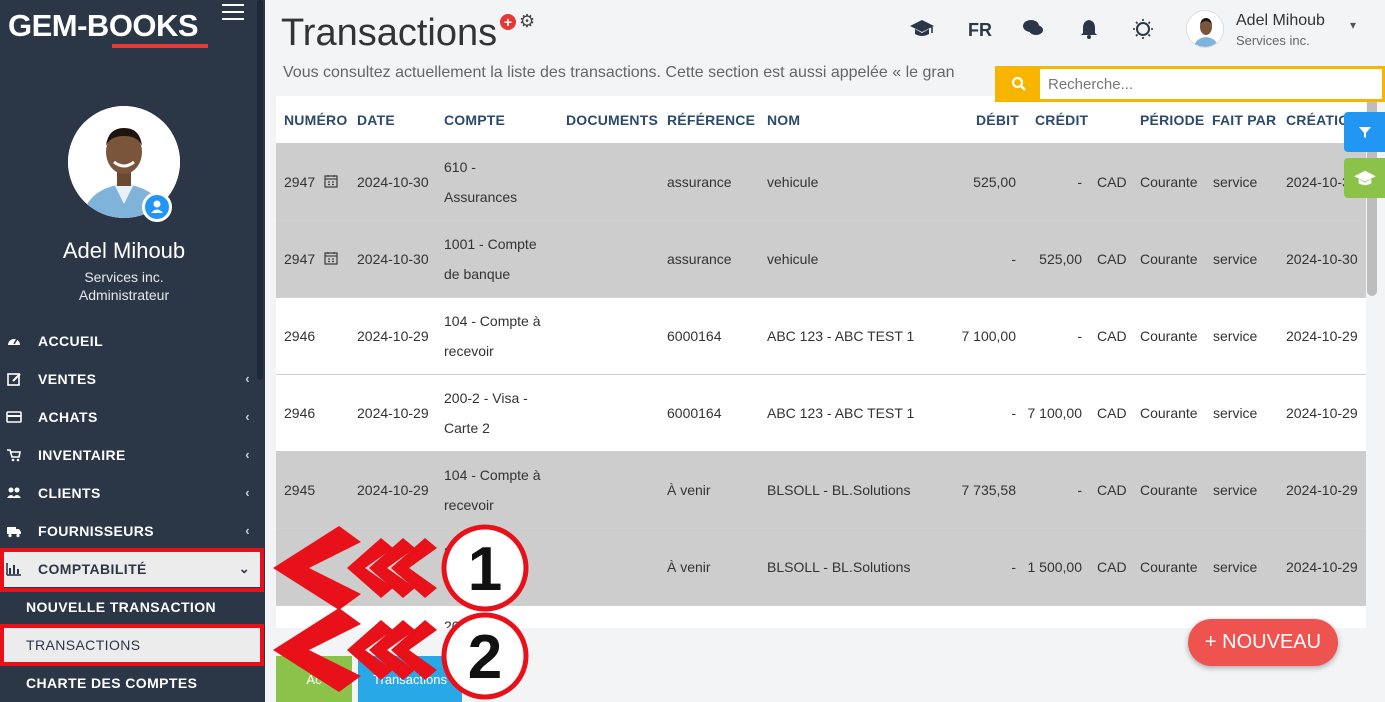 This screenshot has height=702, width=1385. Describe the element at coordinates (1273, 40) in the screenshot. I see `header-user-company: Services inc.` at that location.